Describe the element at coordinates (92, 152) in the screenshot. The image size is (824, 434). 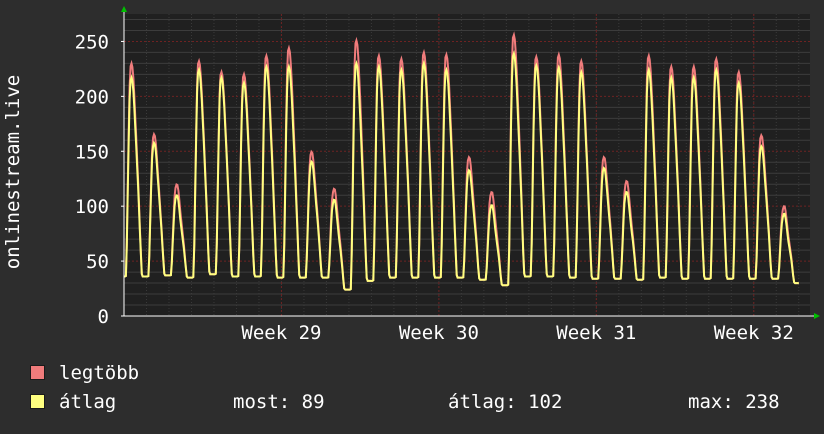
I see `y-tick-label: 150` at that location.